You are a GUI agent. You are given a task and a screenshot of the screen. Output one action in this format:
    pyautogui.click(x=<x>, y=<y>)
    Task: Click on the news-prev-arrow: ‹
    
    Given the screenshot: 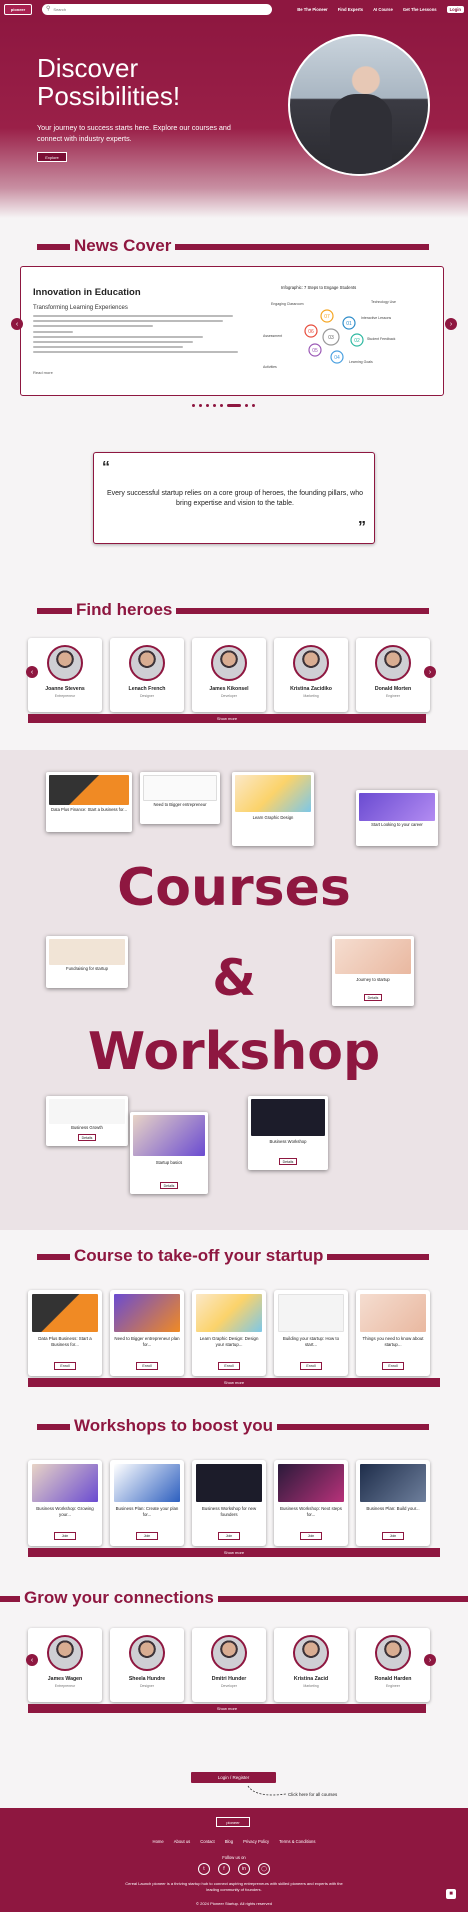 What is the action you would take?
    pyautogui.click(x=17, y=324)
    